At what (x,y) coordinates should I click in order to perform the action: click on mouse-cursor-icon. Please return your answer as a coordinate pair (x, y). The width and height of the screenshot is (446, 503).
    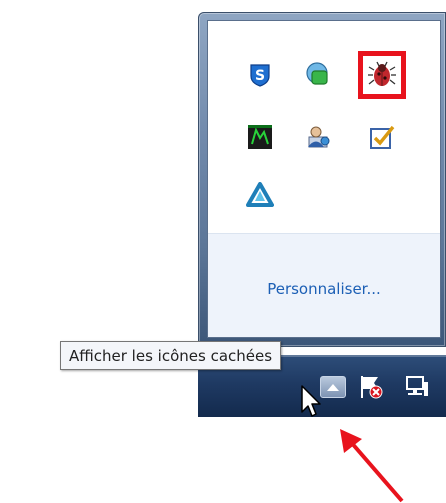
    Looking at the image, I should click on (311, 401).